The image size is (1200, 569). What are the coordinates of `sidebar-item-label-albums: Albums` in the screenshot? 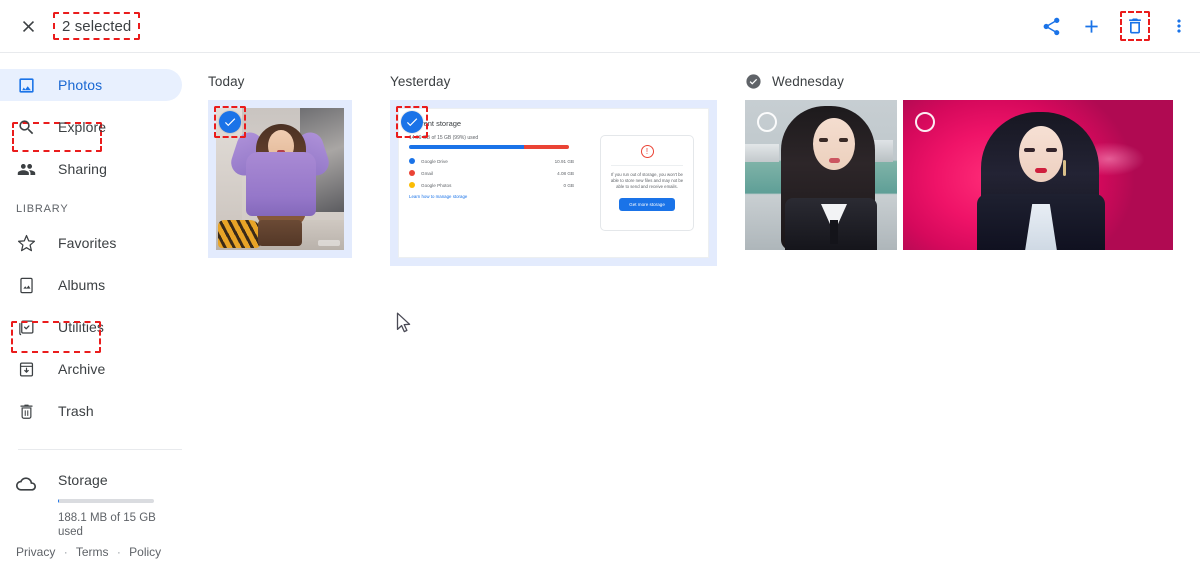 It's located at (82, 285).